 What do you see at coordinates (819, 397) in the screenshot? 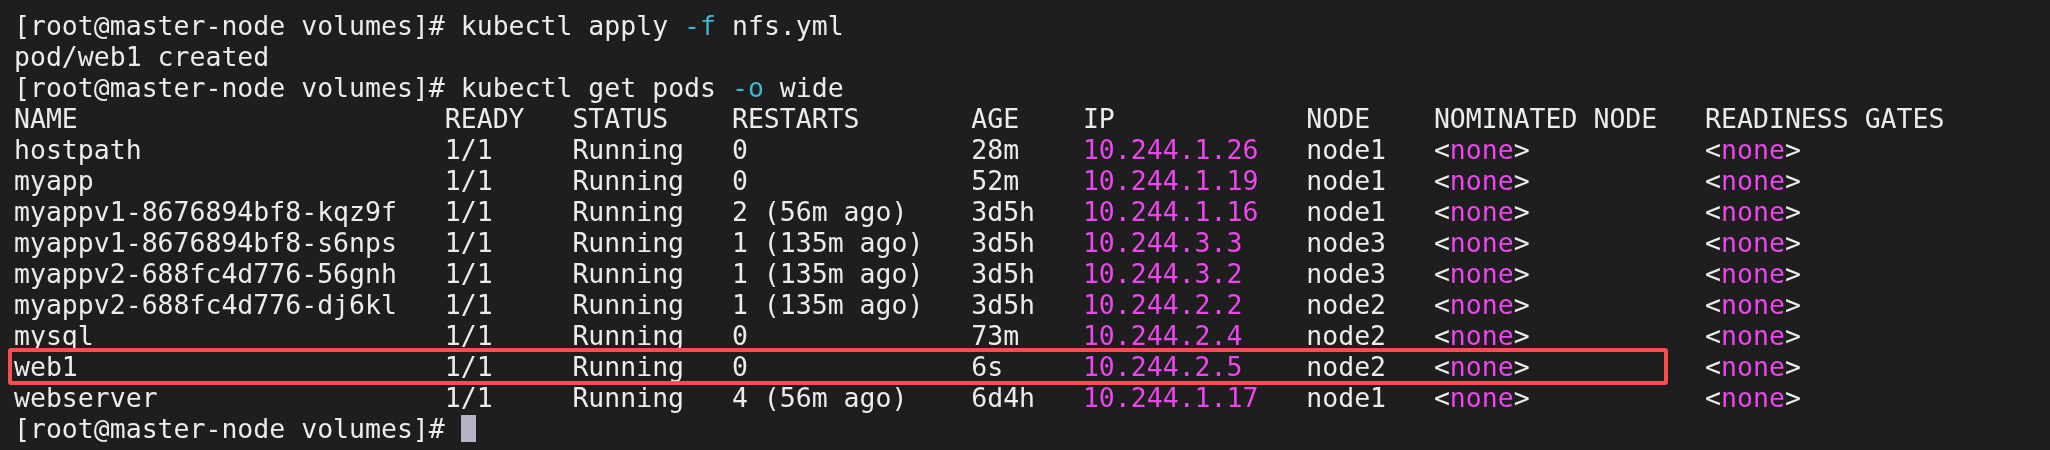
I see `table-cell: 4 (56m ago)` at bounding box center [819, 397].